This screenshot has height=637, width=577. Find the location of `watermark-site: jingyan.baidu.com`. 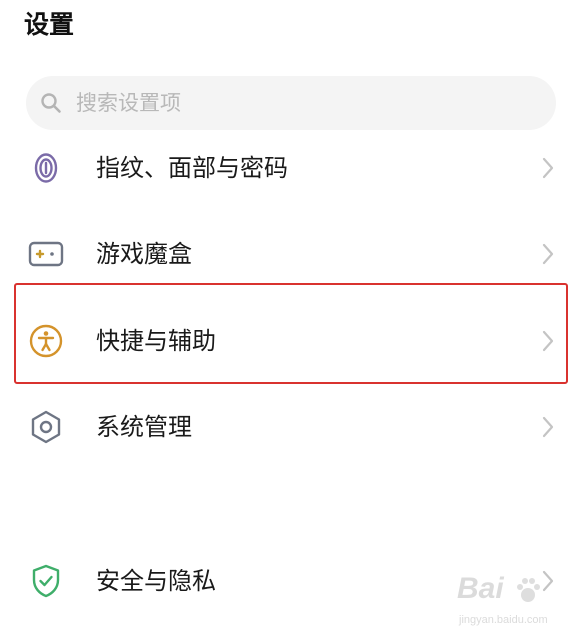

watermark-site: jingyan.baidu.com is located at coordinates (503, 620).